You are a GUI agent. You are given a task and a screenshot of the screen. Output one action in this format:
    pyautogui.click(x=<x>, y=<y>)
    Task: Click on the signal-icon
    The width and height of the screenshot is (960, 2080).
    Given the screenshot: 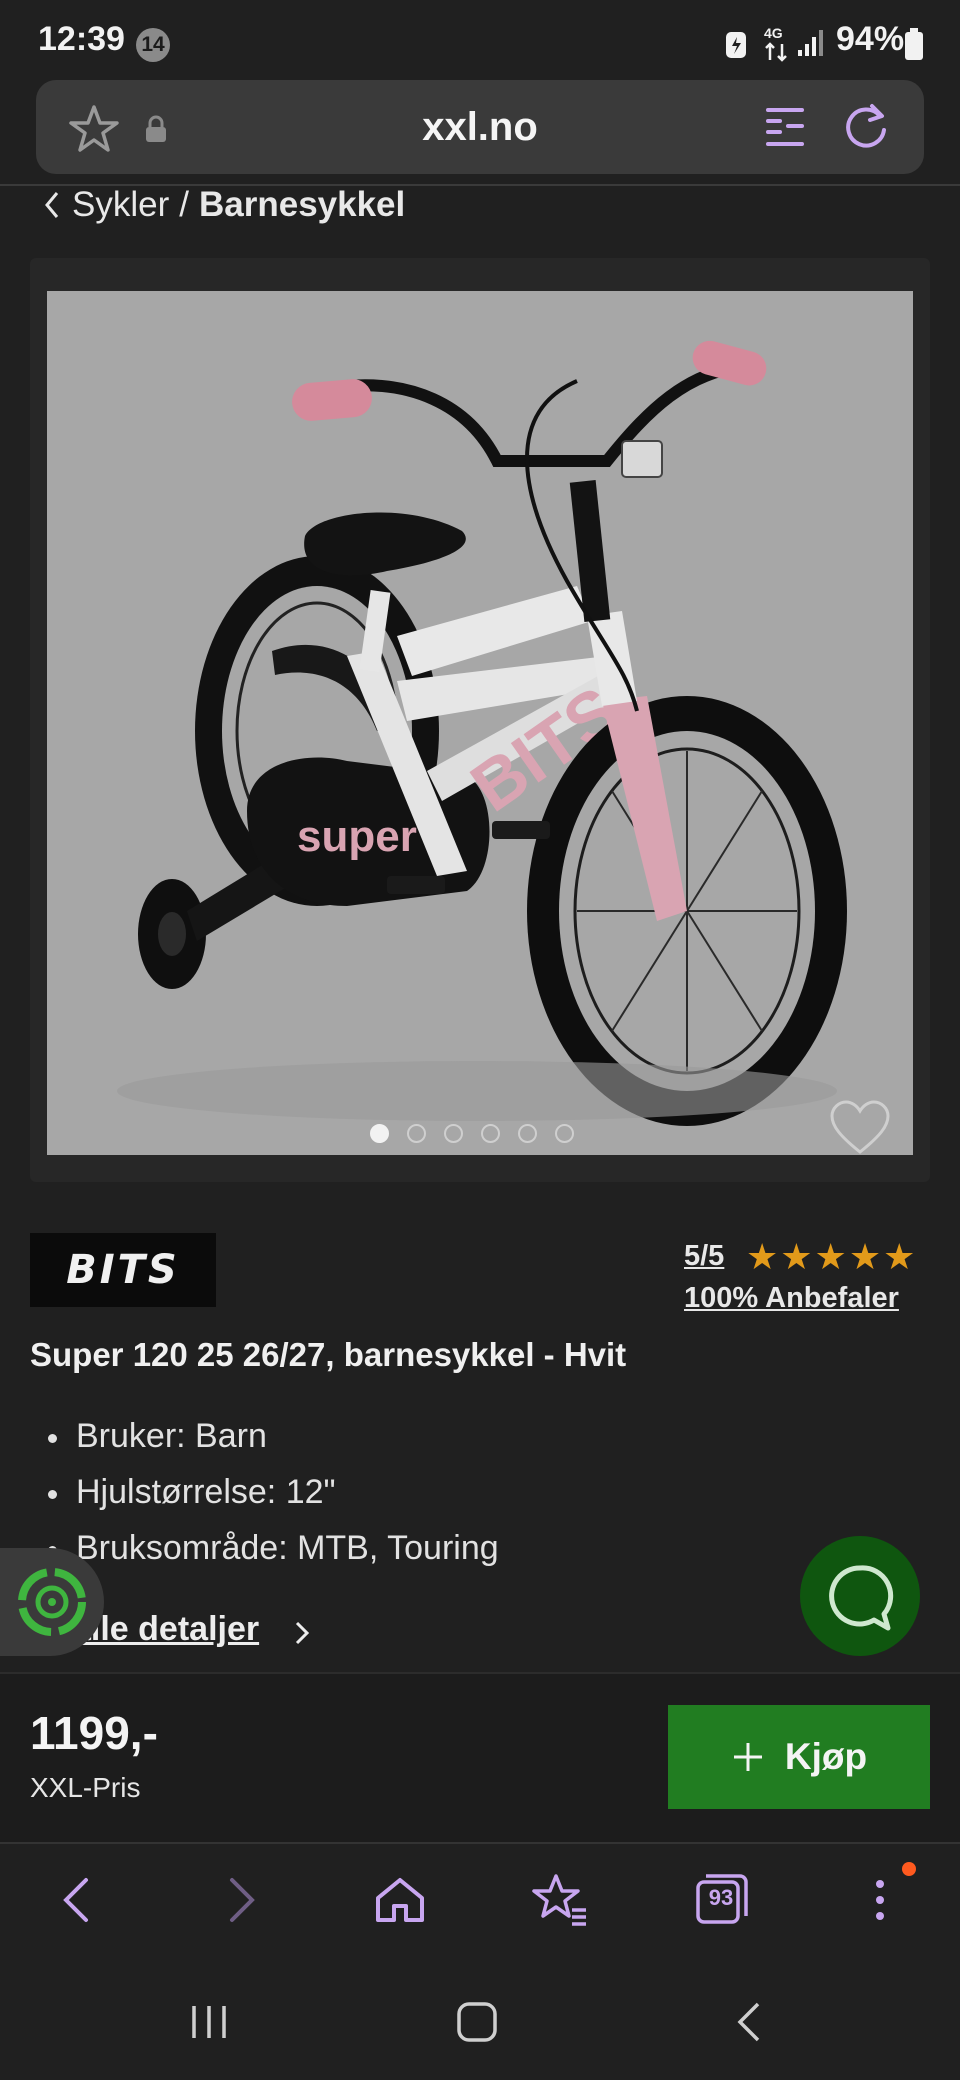 What is the action you would take?
    pyautogui.click(x=810, y=43)
    